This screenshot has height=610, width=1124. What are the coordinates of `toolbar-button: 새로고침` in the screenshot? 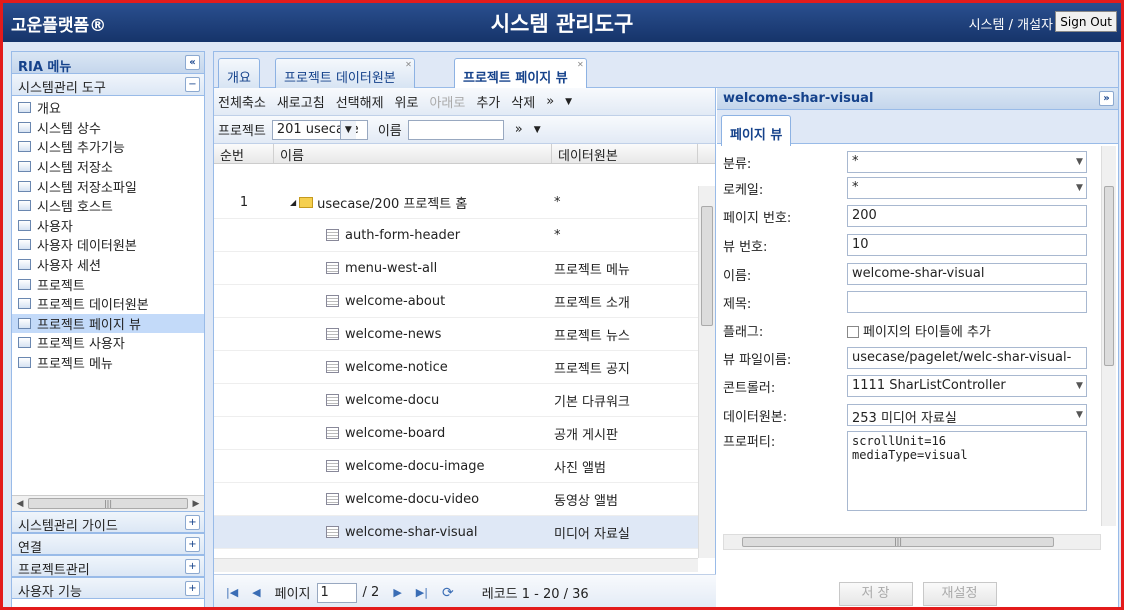 It's located at (301, 101).